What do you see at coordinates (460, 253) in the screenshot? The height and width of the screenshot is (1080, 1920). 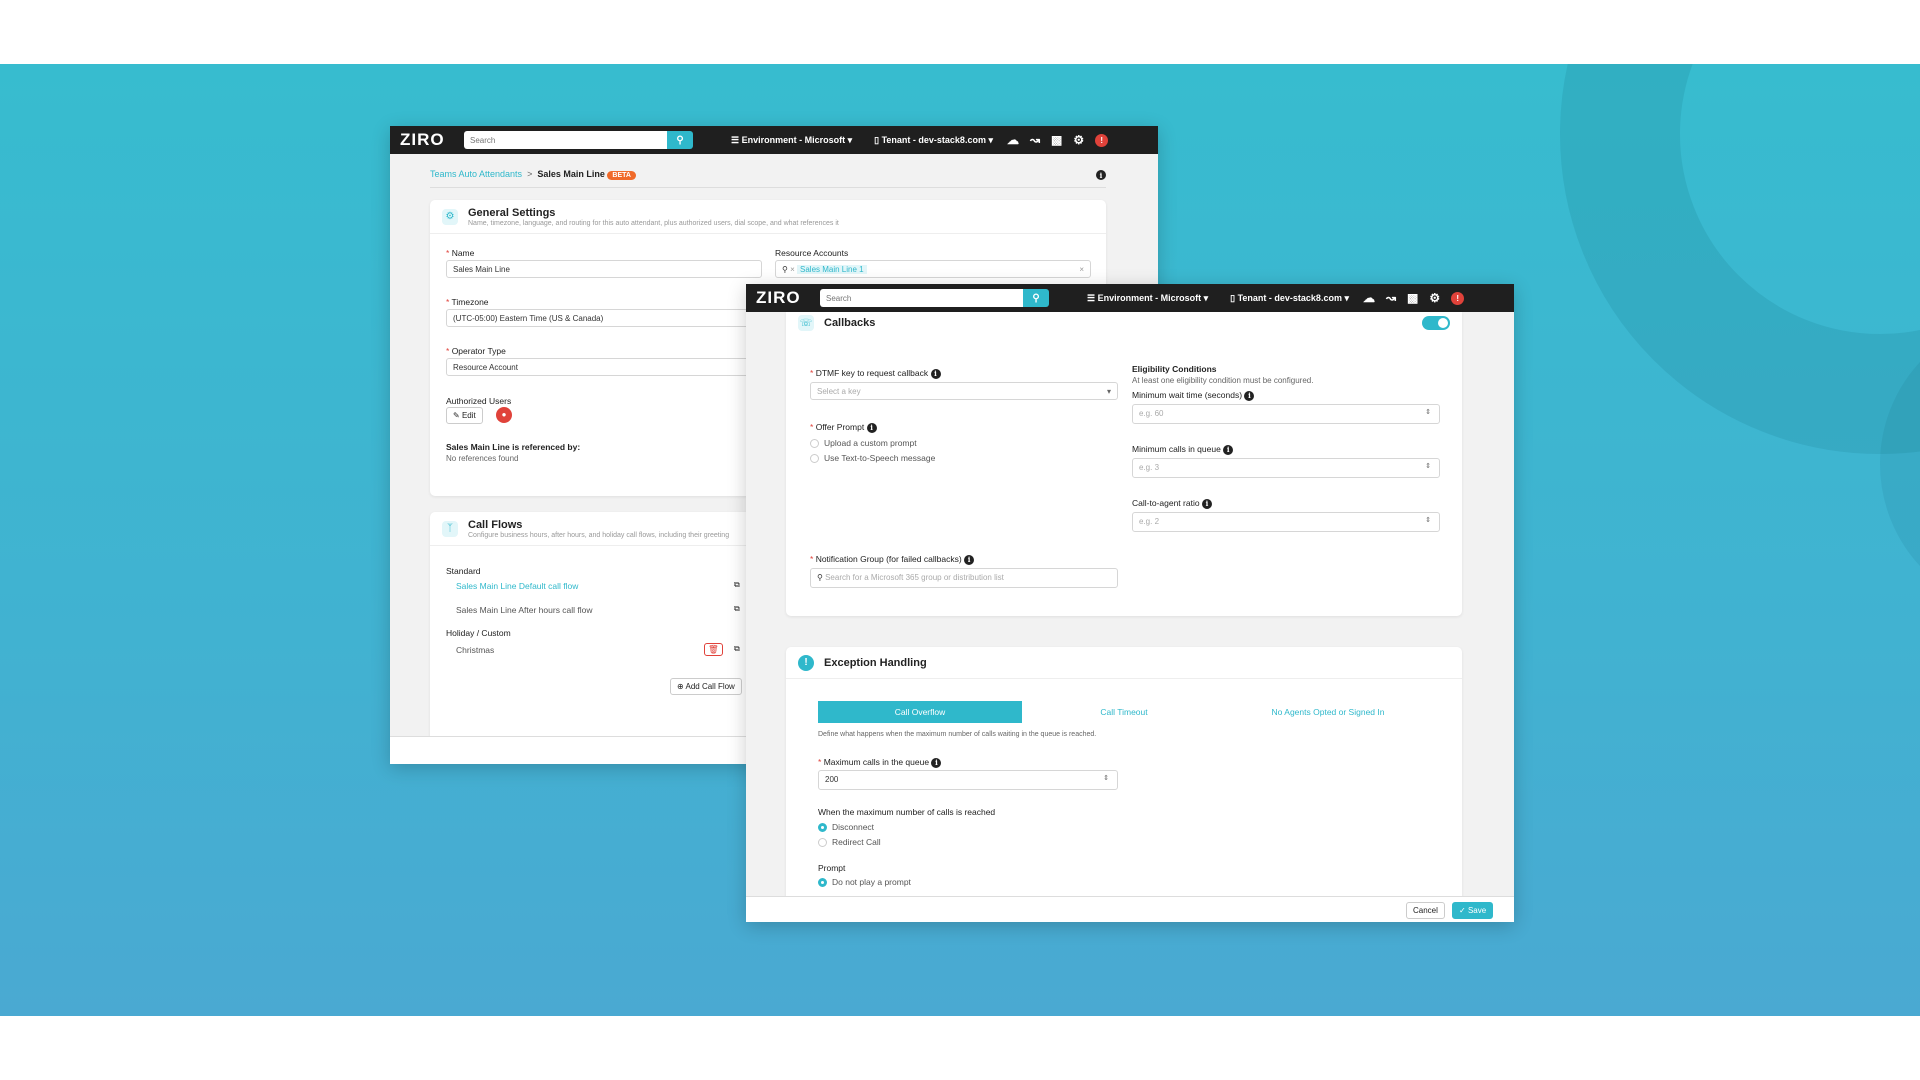 I see `name-label: * Name` at bounding box center [460, 253].